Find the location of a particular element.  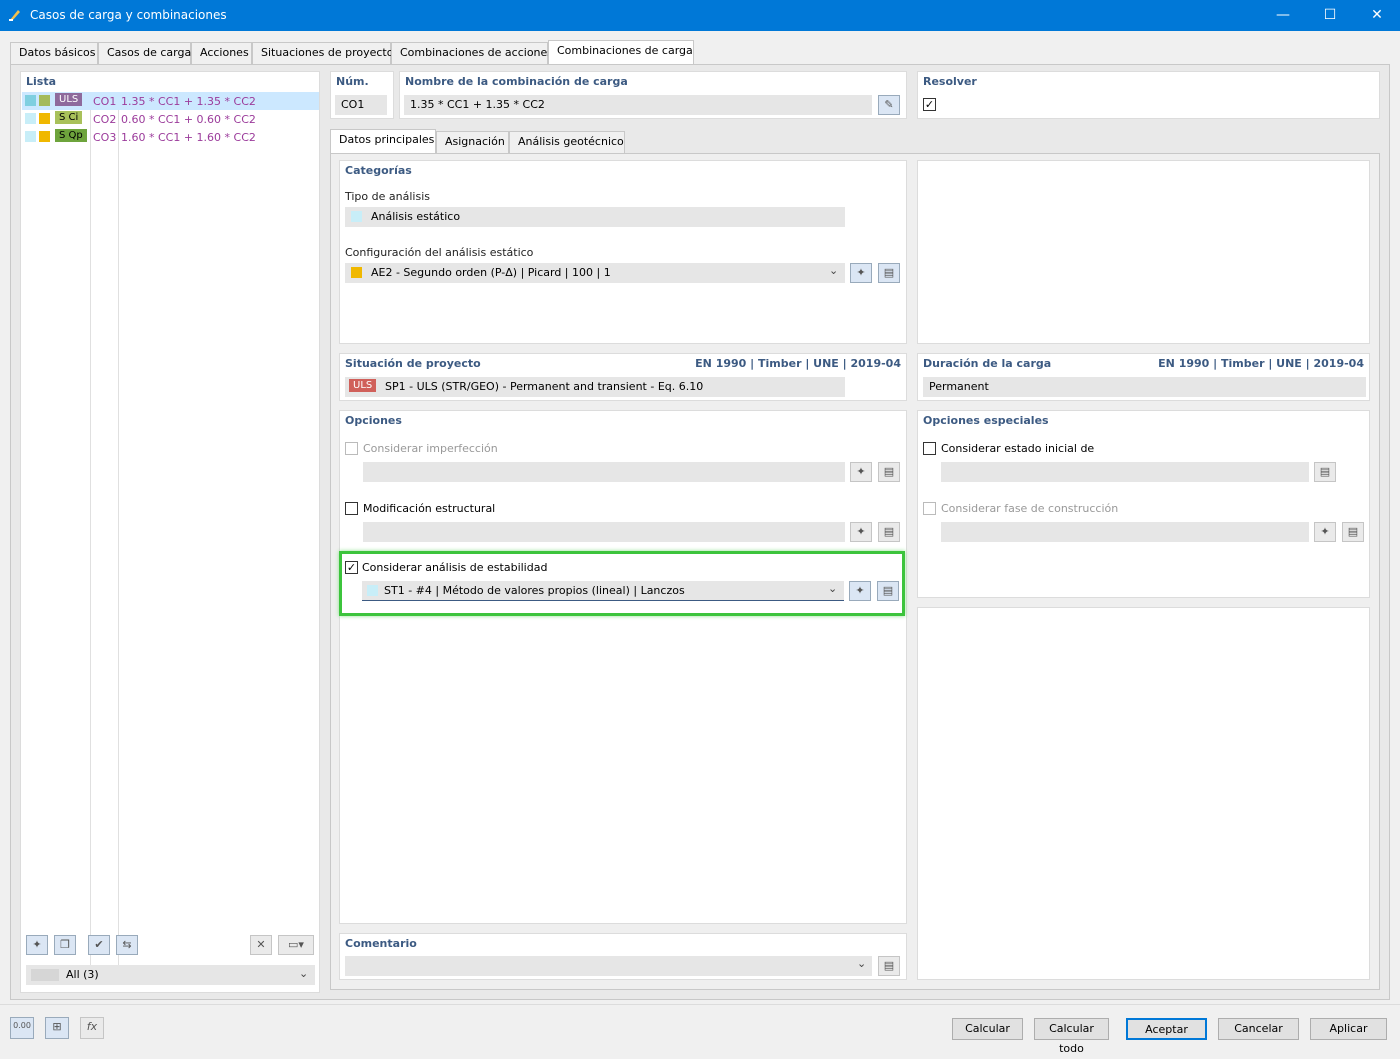

decimals-value: 0.00 is located at coordinates (22, 1025).